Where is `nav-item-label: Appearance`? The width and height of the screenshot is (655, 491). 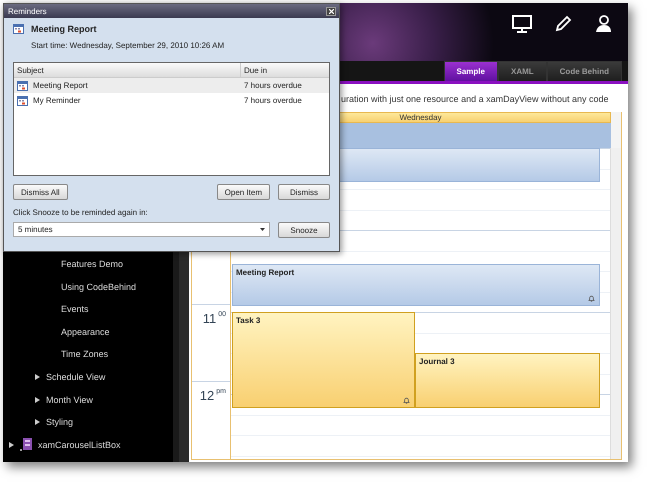
nav-item-label: Appearance is located at coordinates (85, 331).